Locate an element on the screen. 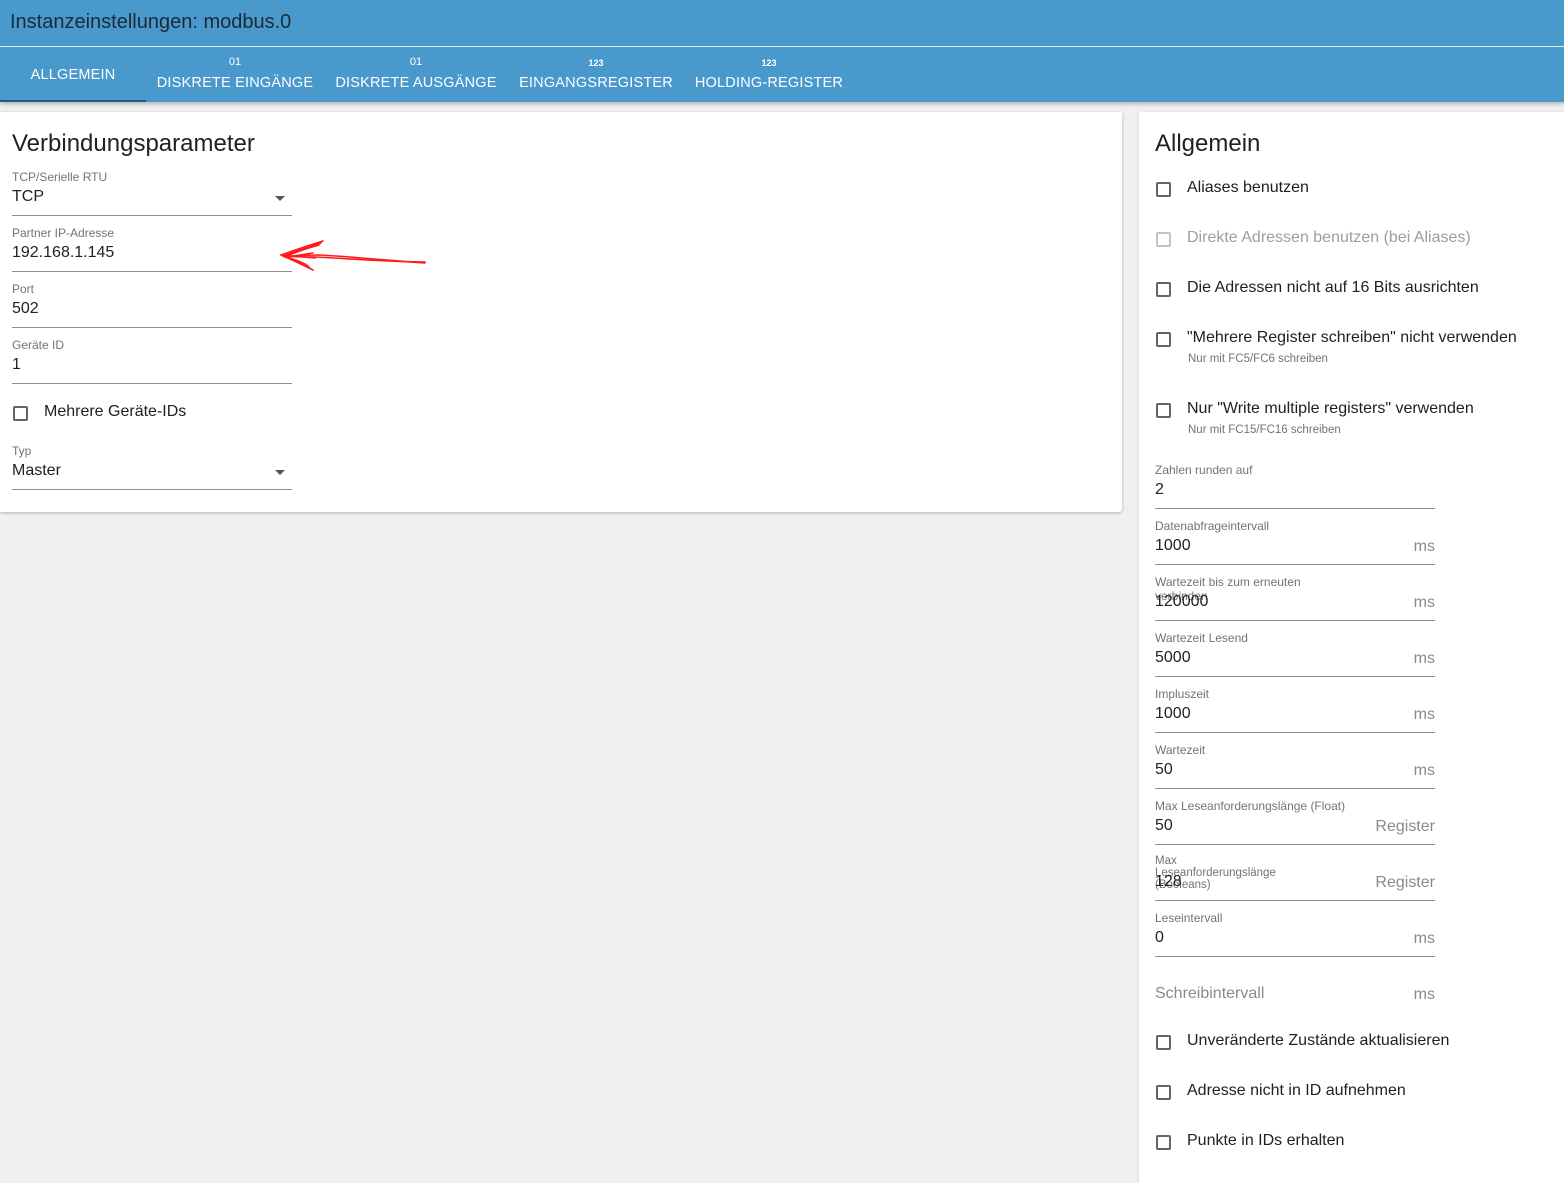 The height and width of the screenshot is (1183, 1564). checkbox-help-text: Nur mit FC5/FC6 schreiben is located at coordinates (1258, 359).